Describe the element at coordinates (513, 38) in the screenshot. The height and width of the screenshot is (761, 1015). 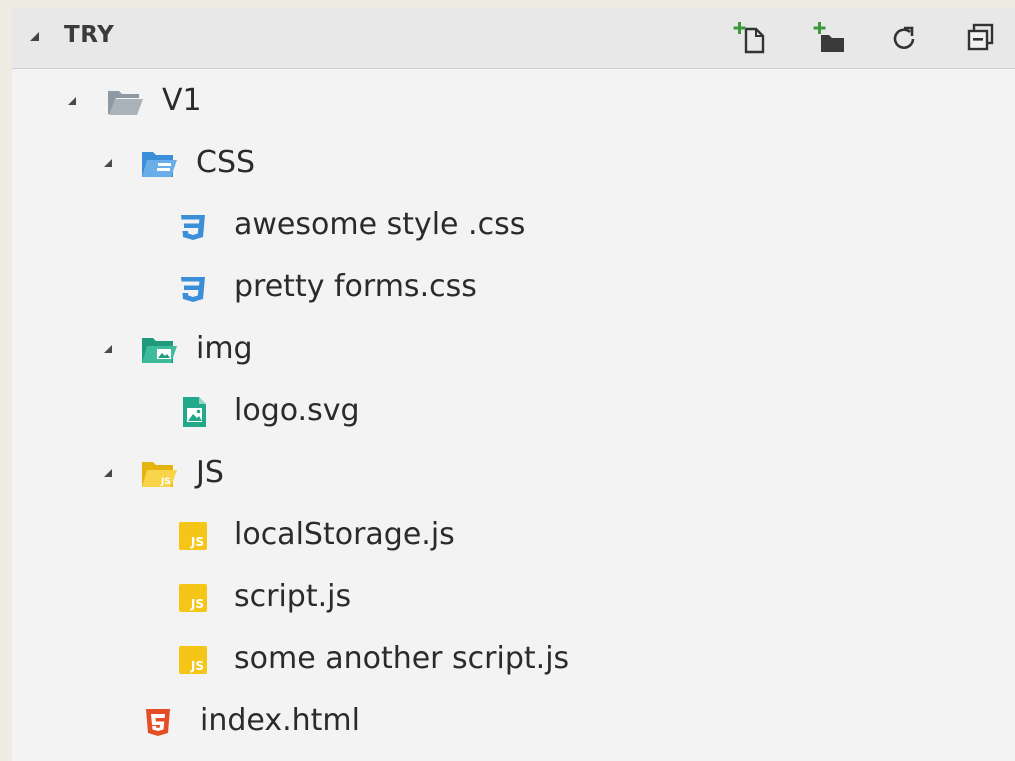
I see `explorer-section-header: TRY` at that location.